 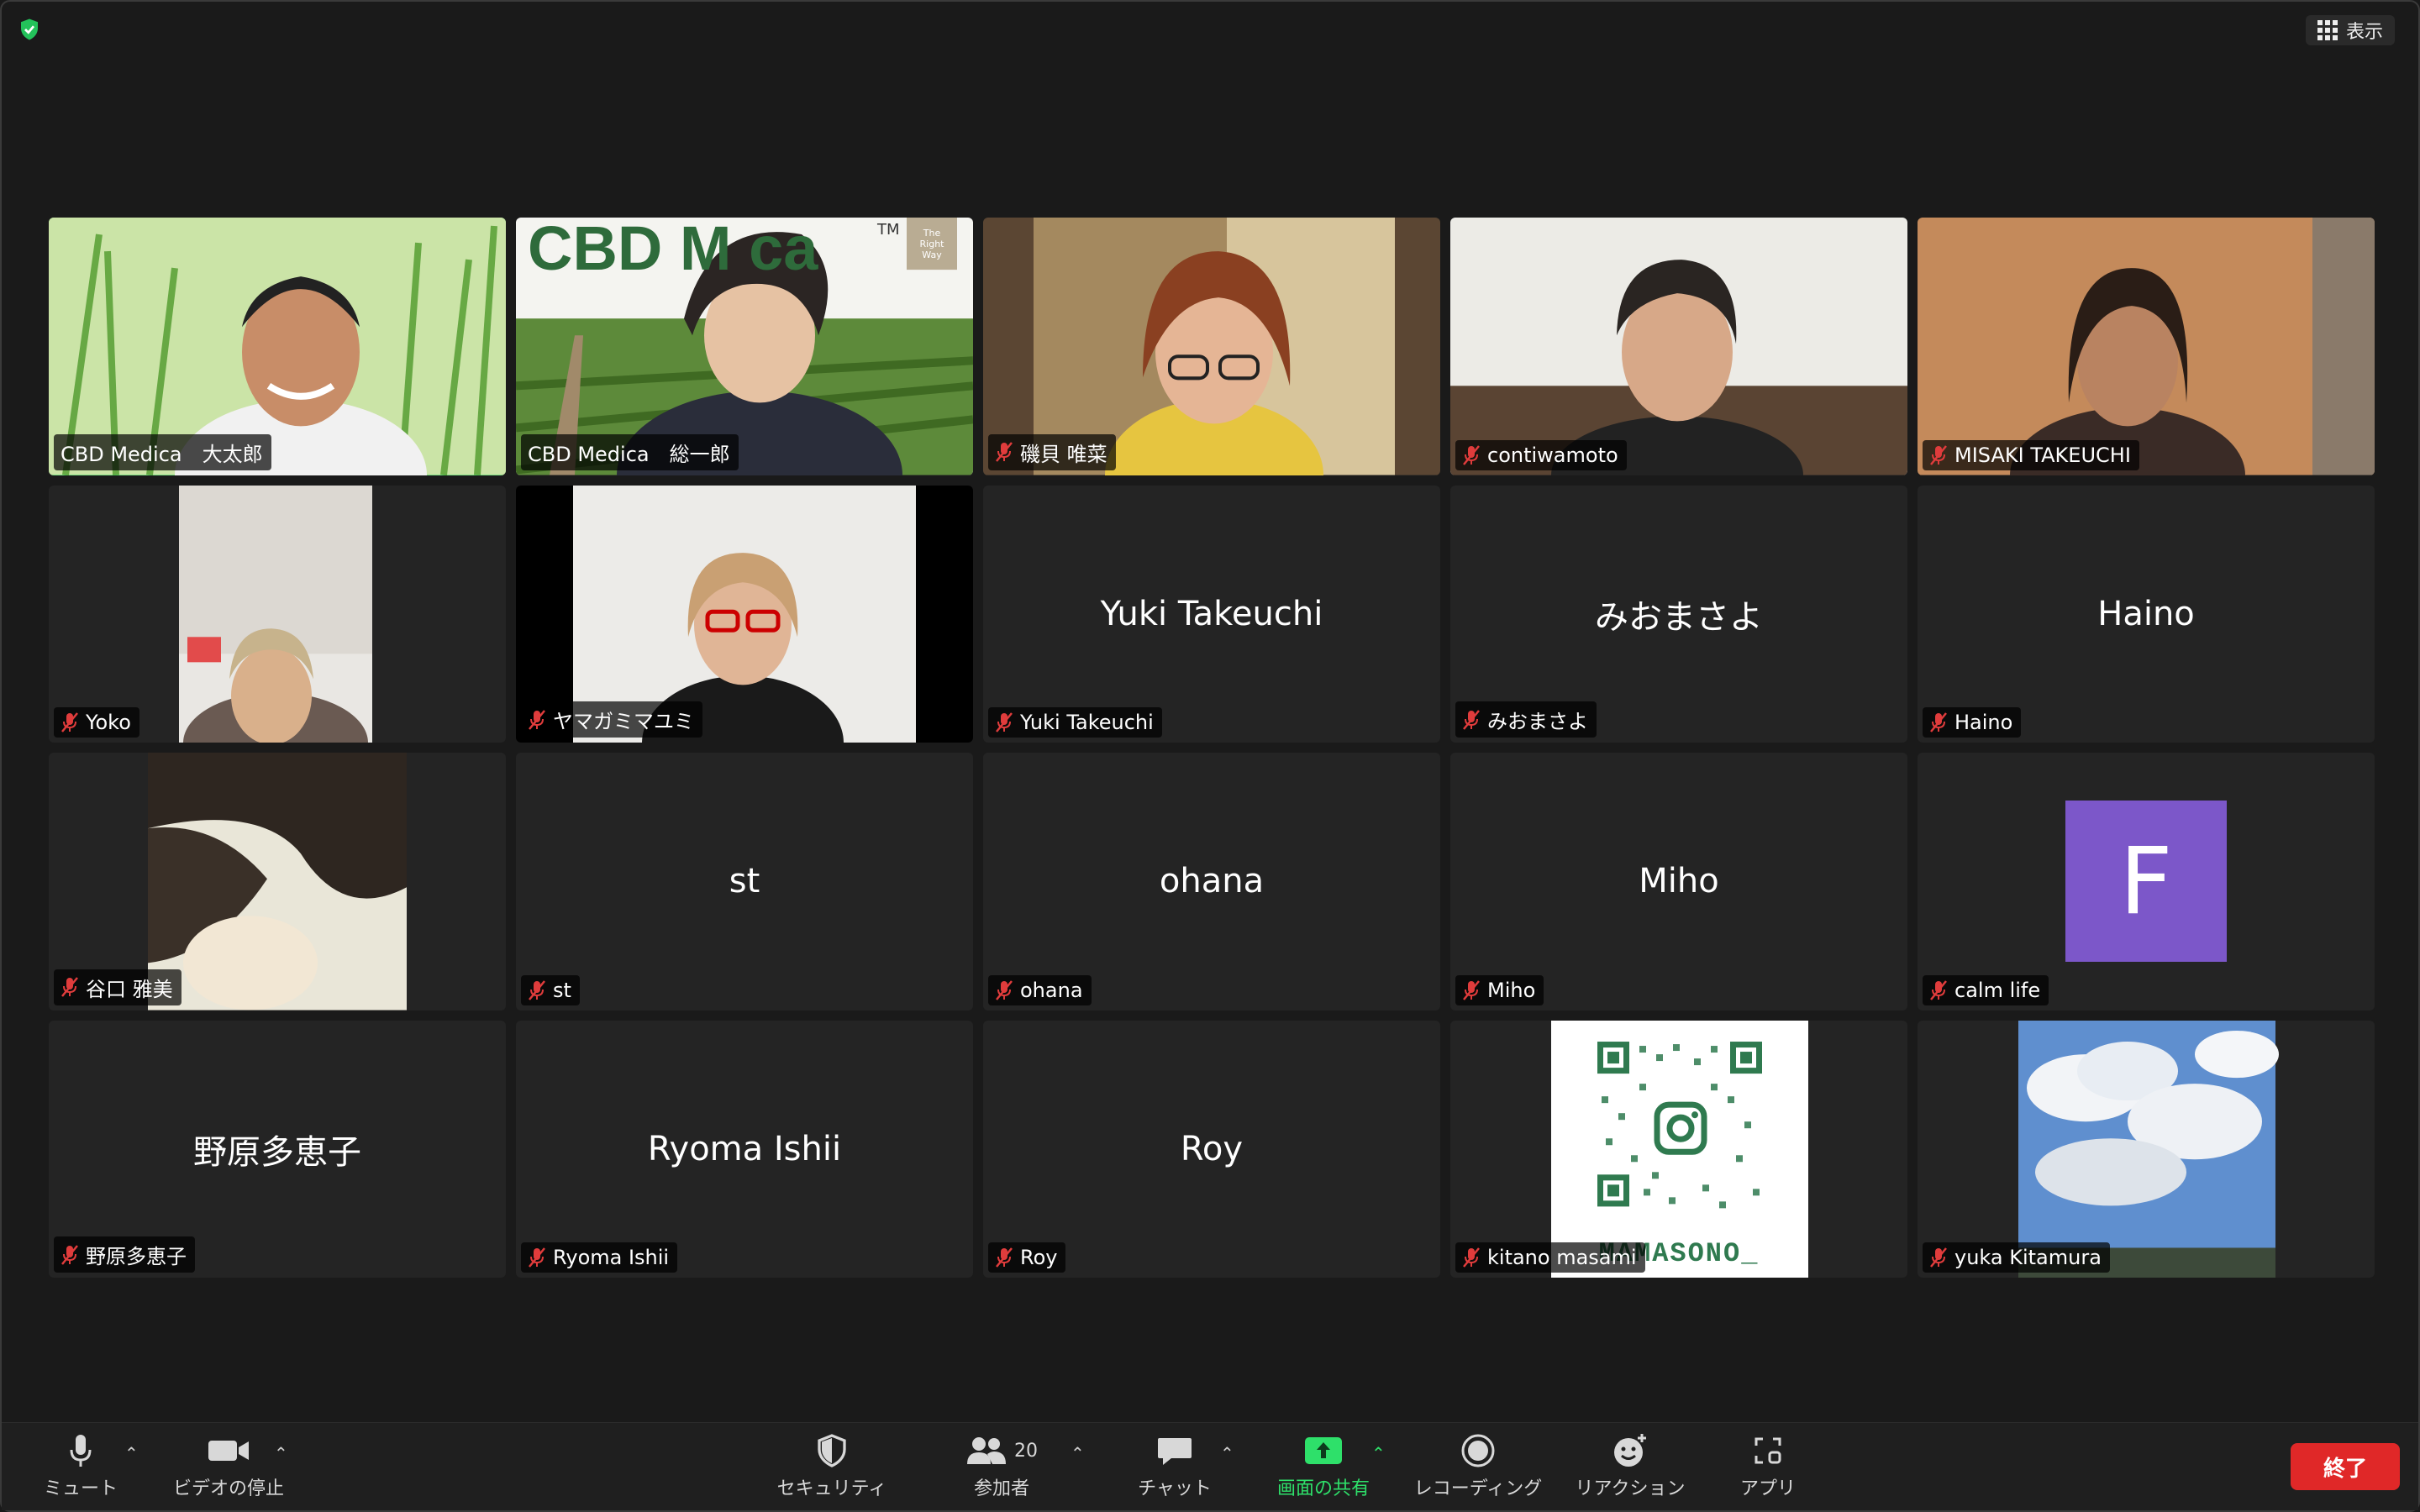 What do you see at coordinates (1026, 1451) in the screenshot?
I see `participants-count: 20` at bounding box center [1026, 1451].